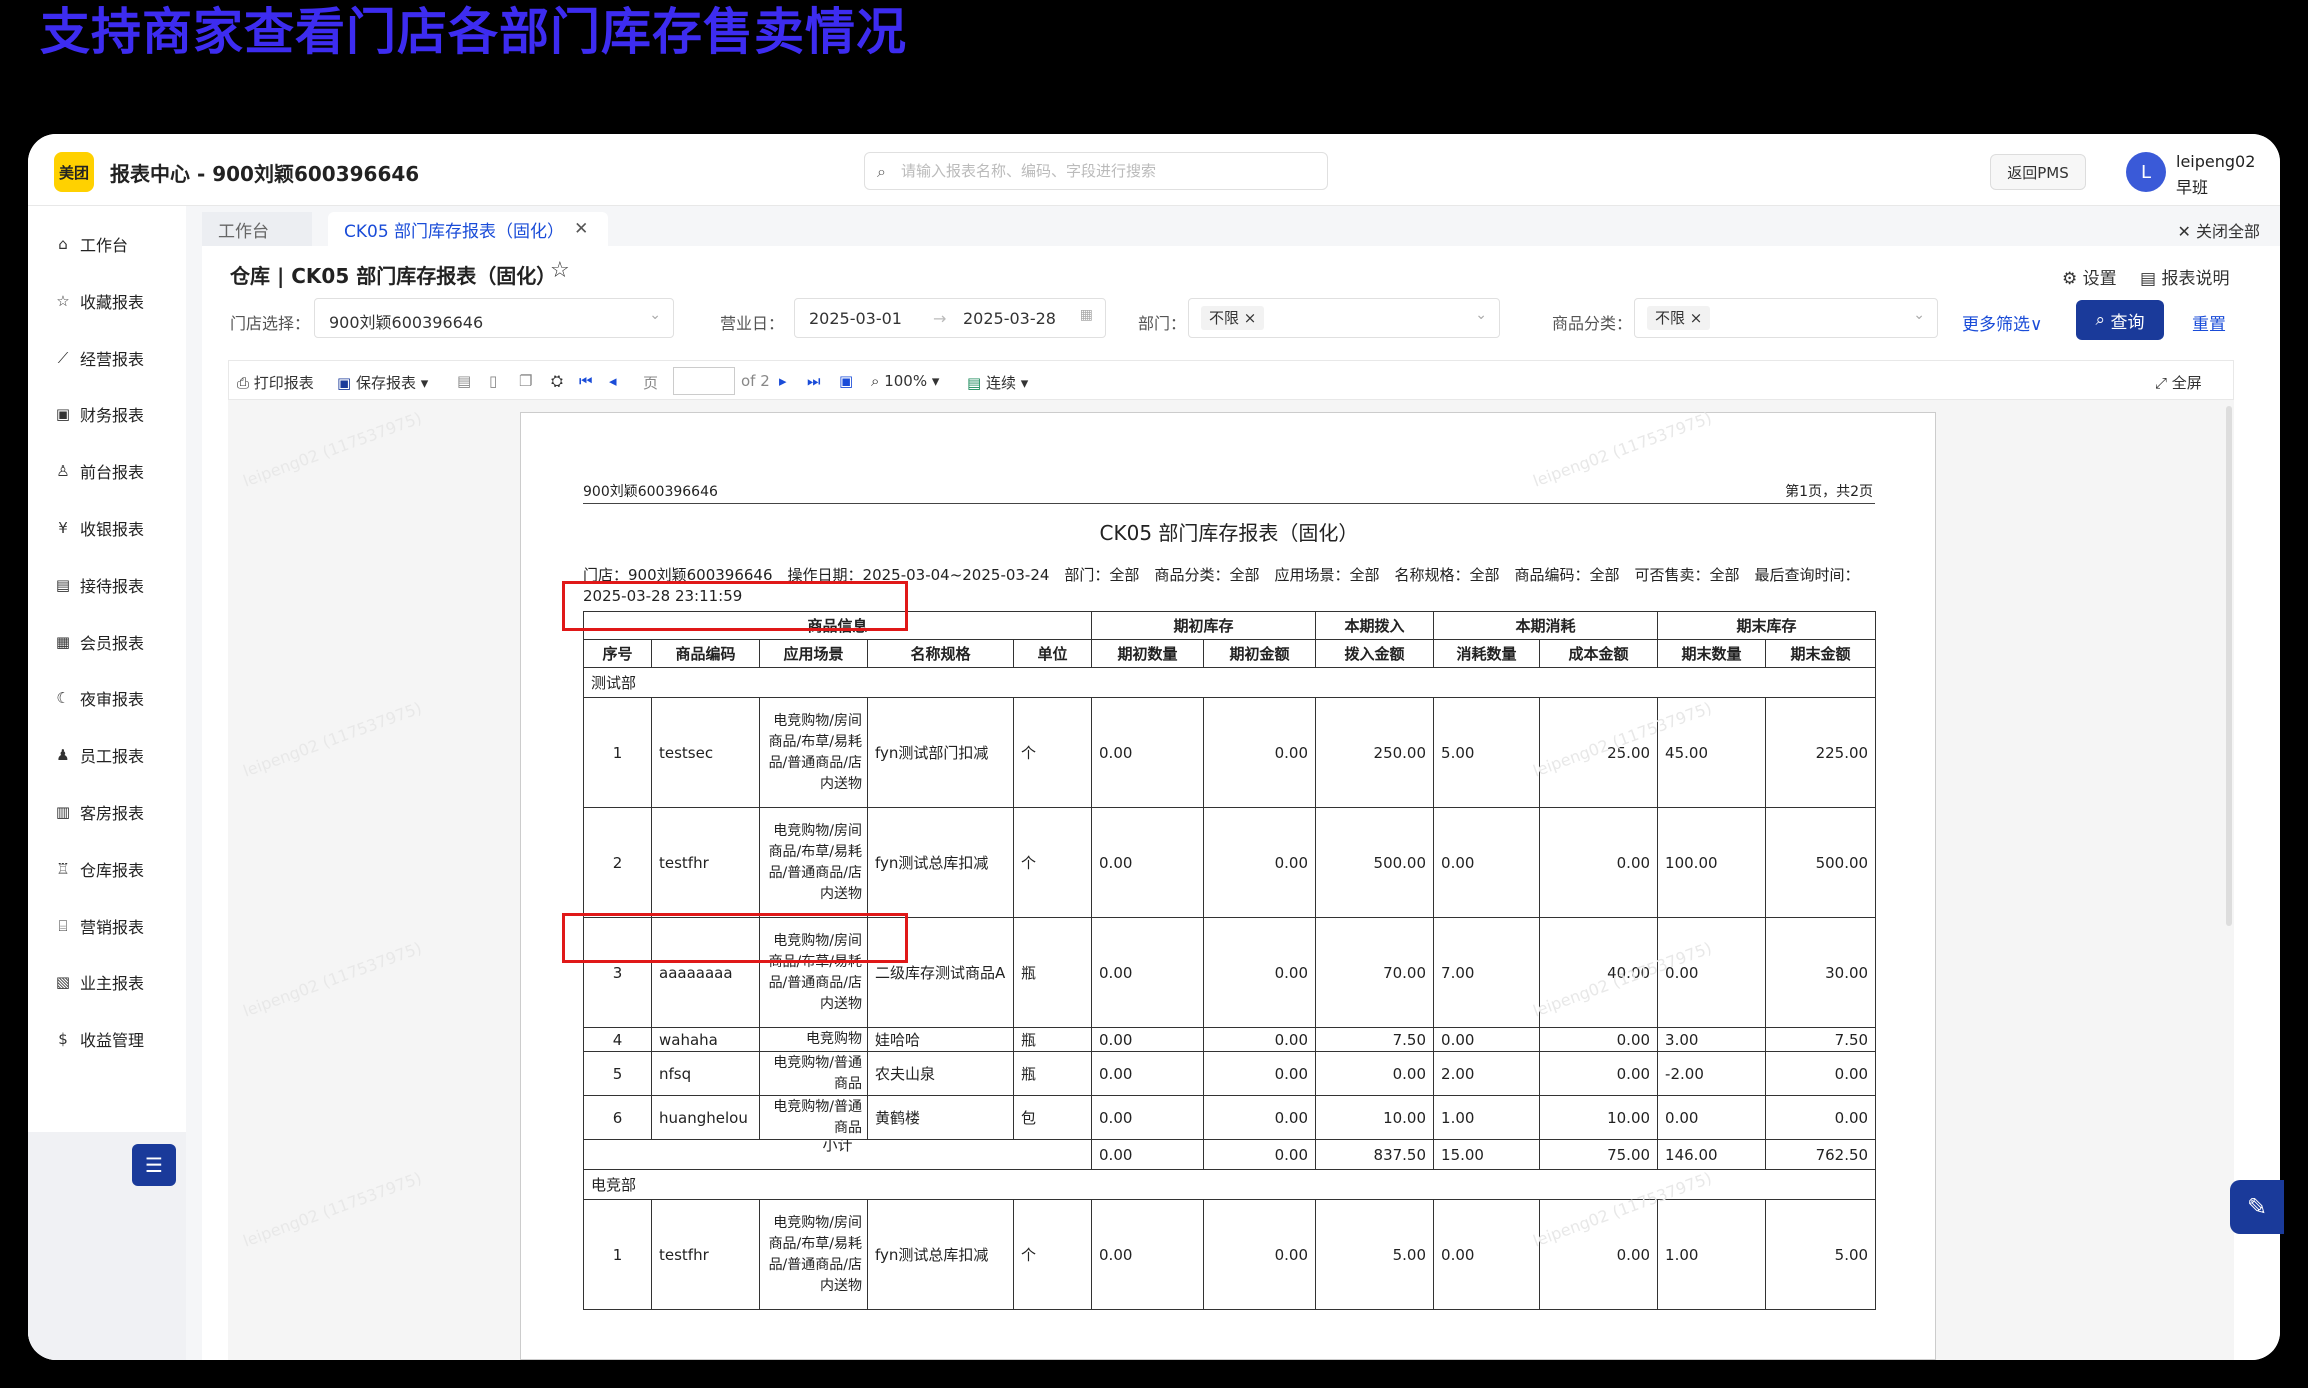  Describe the element at coordinates (783, 381) in the screenshot. I see `next-page-icon: ▸` at that location.